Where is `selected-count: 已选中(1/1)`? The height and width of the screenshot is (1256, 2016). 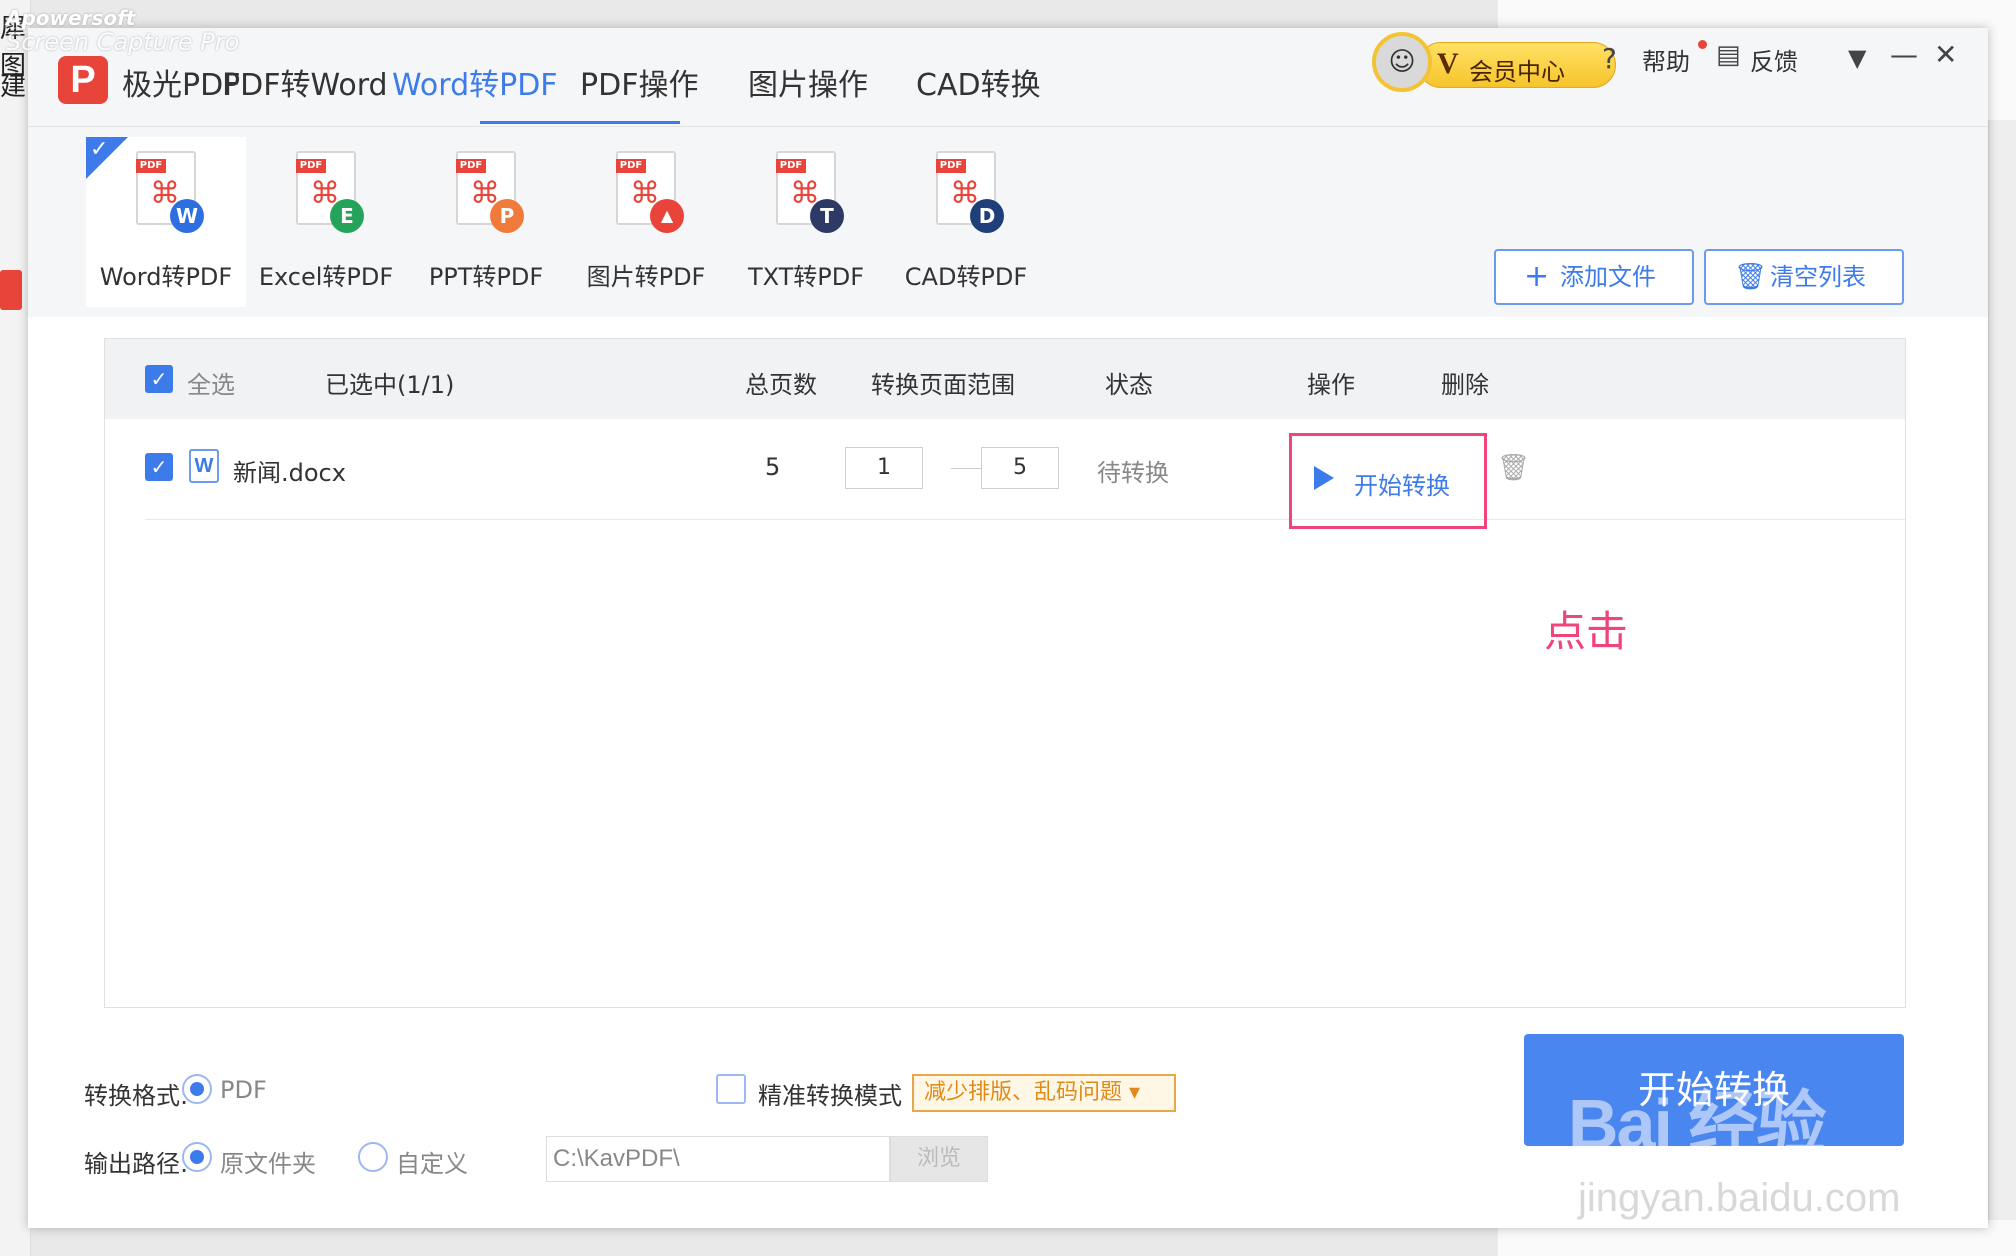 selected-count: 已选中(1/1) is located at coordinates (390, 385).